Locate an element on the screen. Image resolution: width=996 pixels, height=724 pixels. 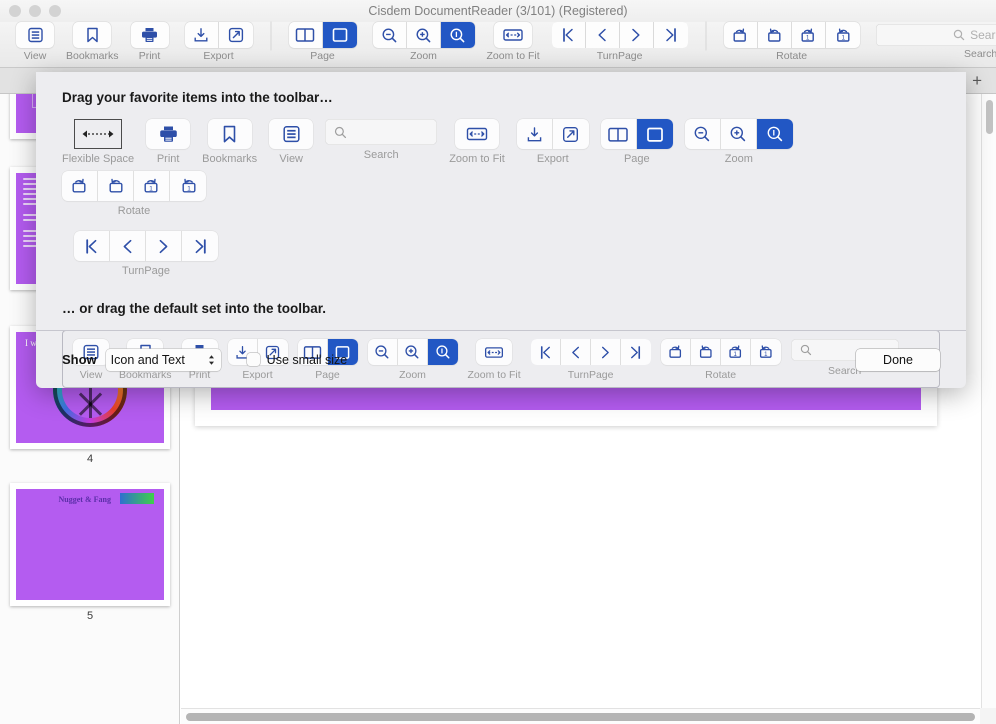
toolbar-group-print: Print is located at coordinates (150, 42).